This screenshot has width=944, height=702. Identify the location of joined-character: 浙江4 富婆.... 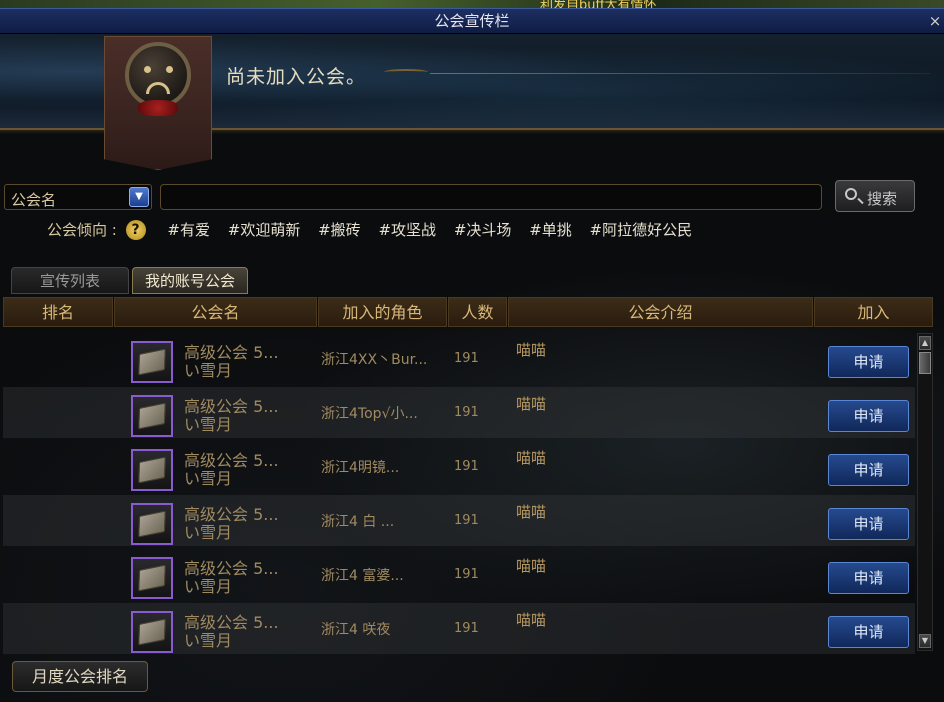
(362, 576).